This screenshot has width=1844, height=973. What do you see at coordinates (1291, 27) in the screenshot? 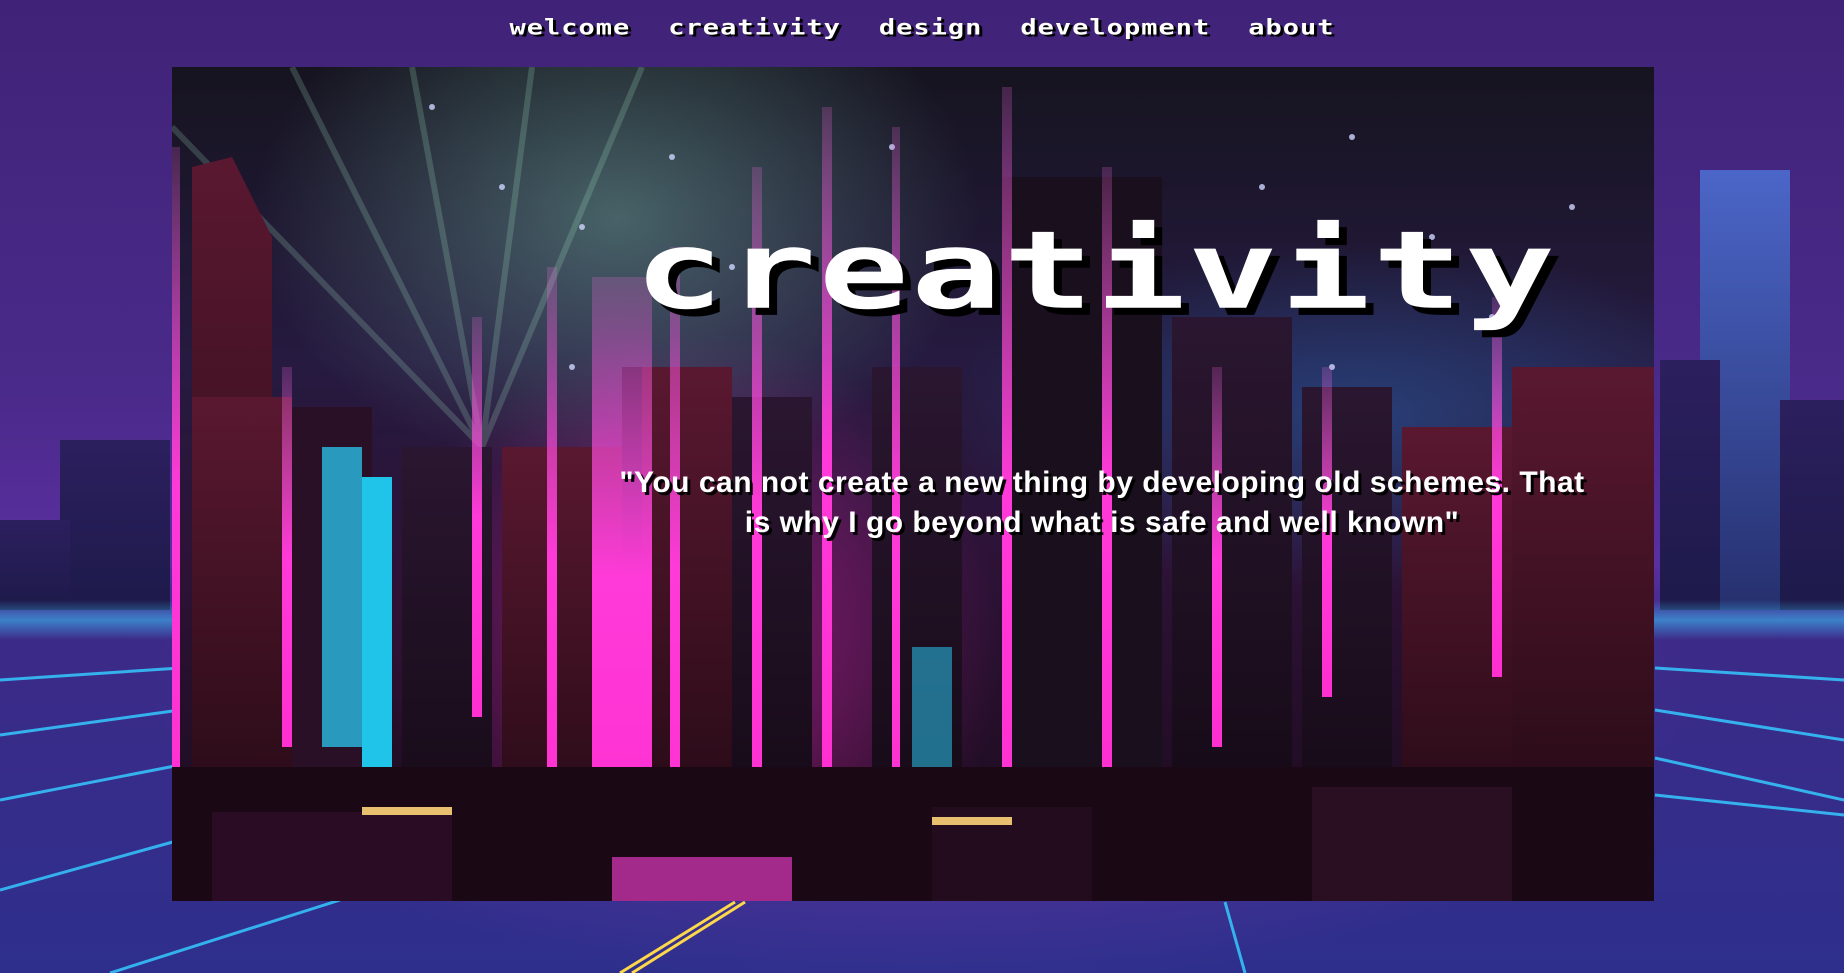
I see `nav-link-about: about` at bounding box center [1291, 27].